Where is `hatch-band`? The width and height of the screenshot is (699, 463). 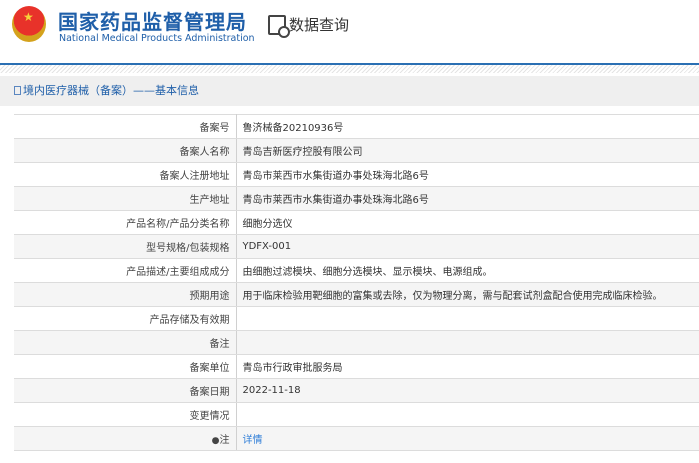
hatch-band is located at coordinates (349, 69).